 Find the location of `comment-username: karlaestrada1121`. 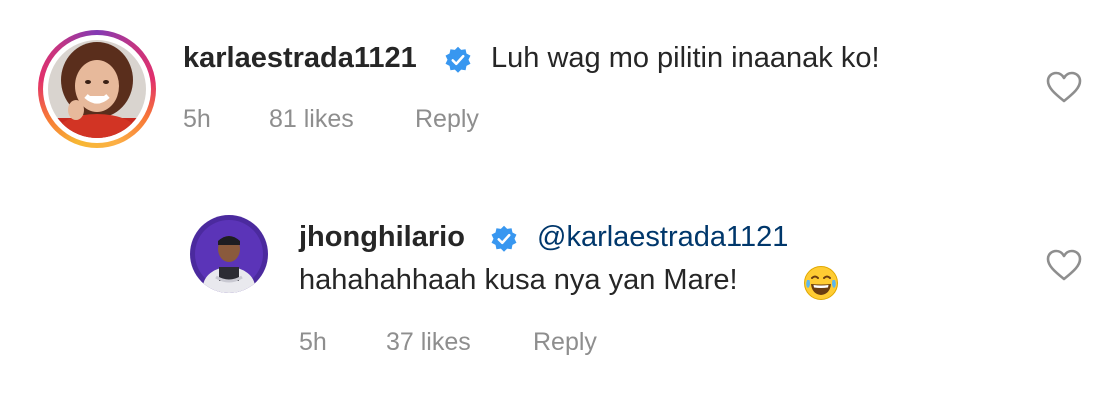

comment-username: karlaestrada1121 is located at coordinates (300, 58).